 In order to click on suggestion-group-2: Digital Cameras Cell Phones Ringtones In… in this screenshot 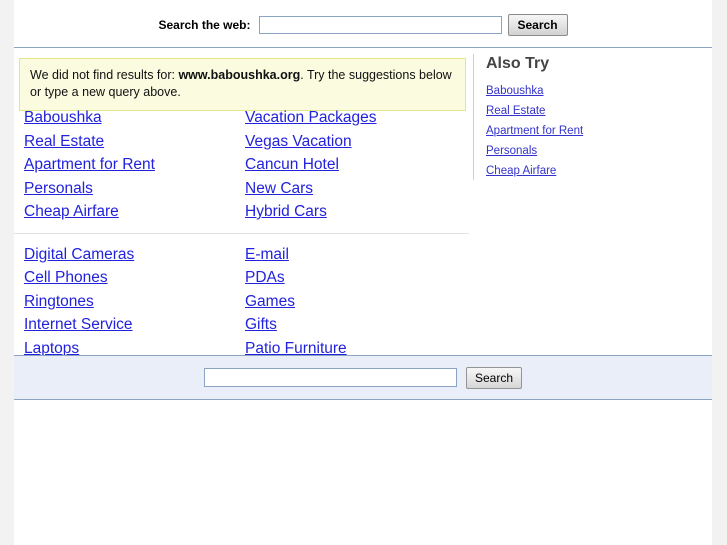, I will do `click(241, 296)`.